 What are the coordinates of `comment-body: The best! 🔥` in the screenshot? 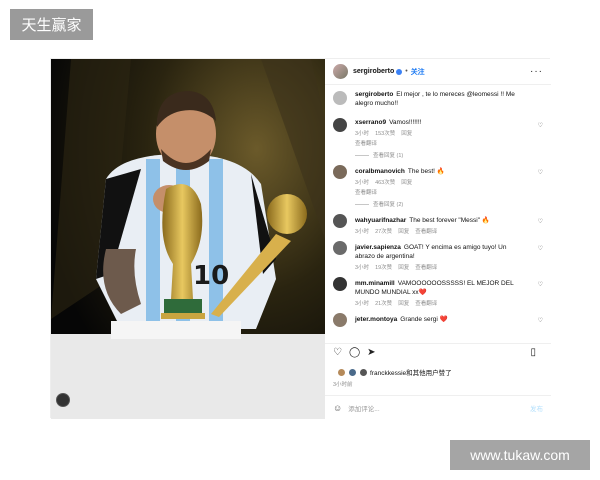 It's located at (426, 171).